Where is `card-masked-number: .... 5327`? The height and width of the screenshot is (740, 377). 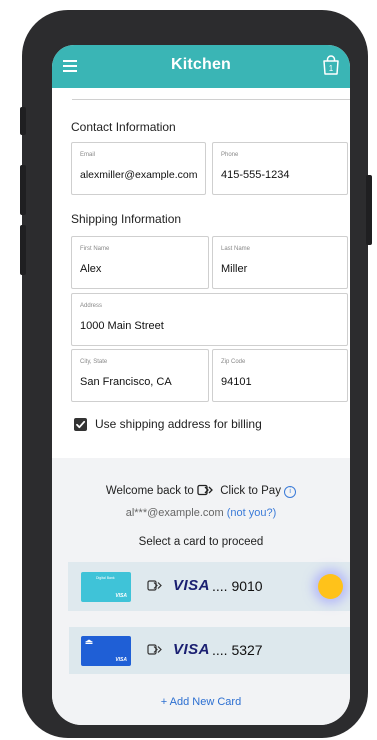 card-masked-number: .... 5327 is located at coordinates (237, 650).